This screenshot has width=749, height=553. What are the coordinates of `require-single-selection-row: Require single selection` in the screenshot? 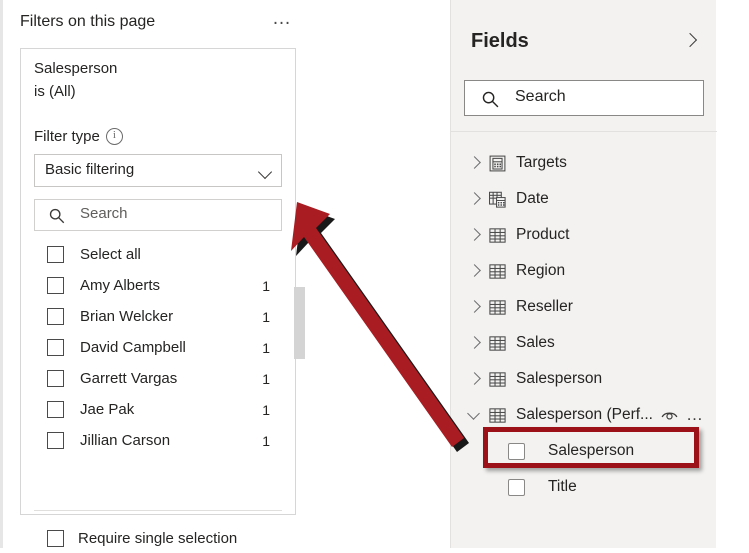 It's located at (135, 538).